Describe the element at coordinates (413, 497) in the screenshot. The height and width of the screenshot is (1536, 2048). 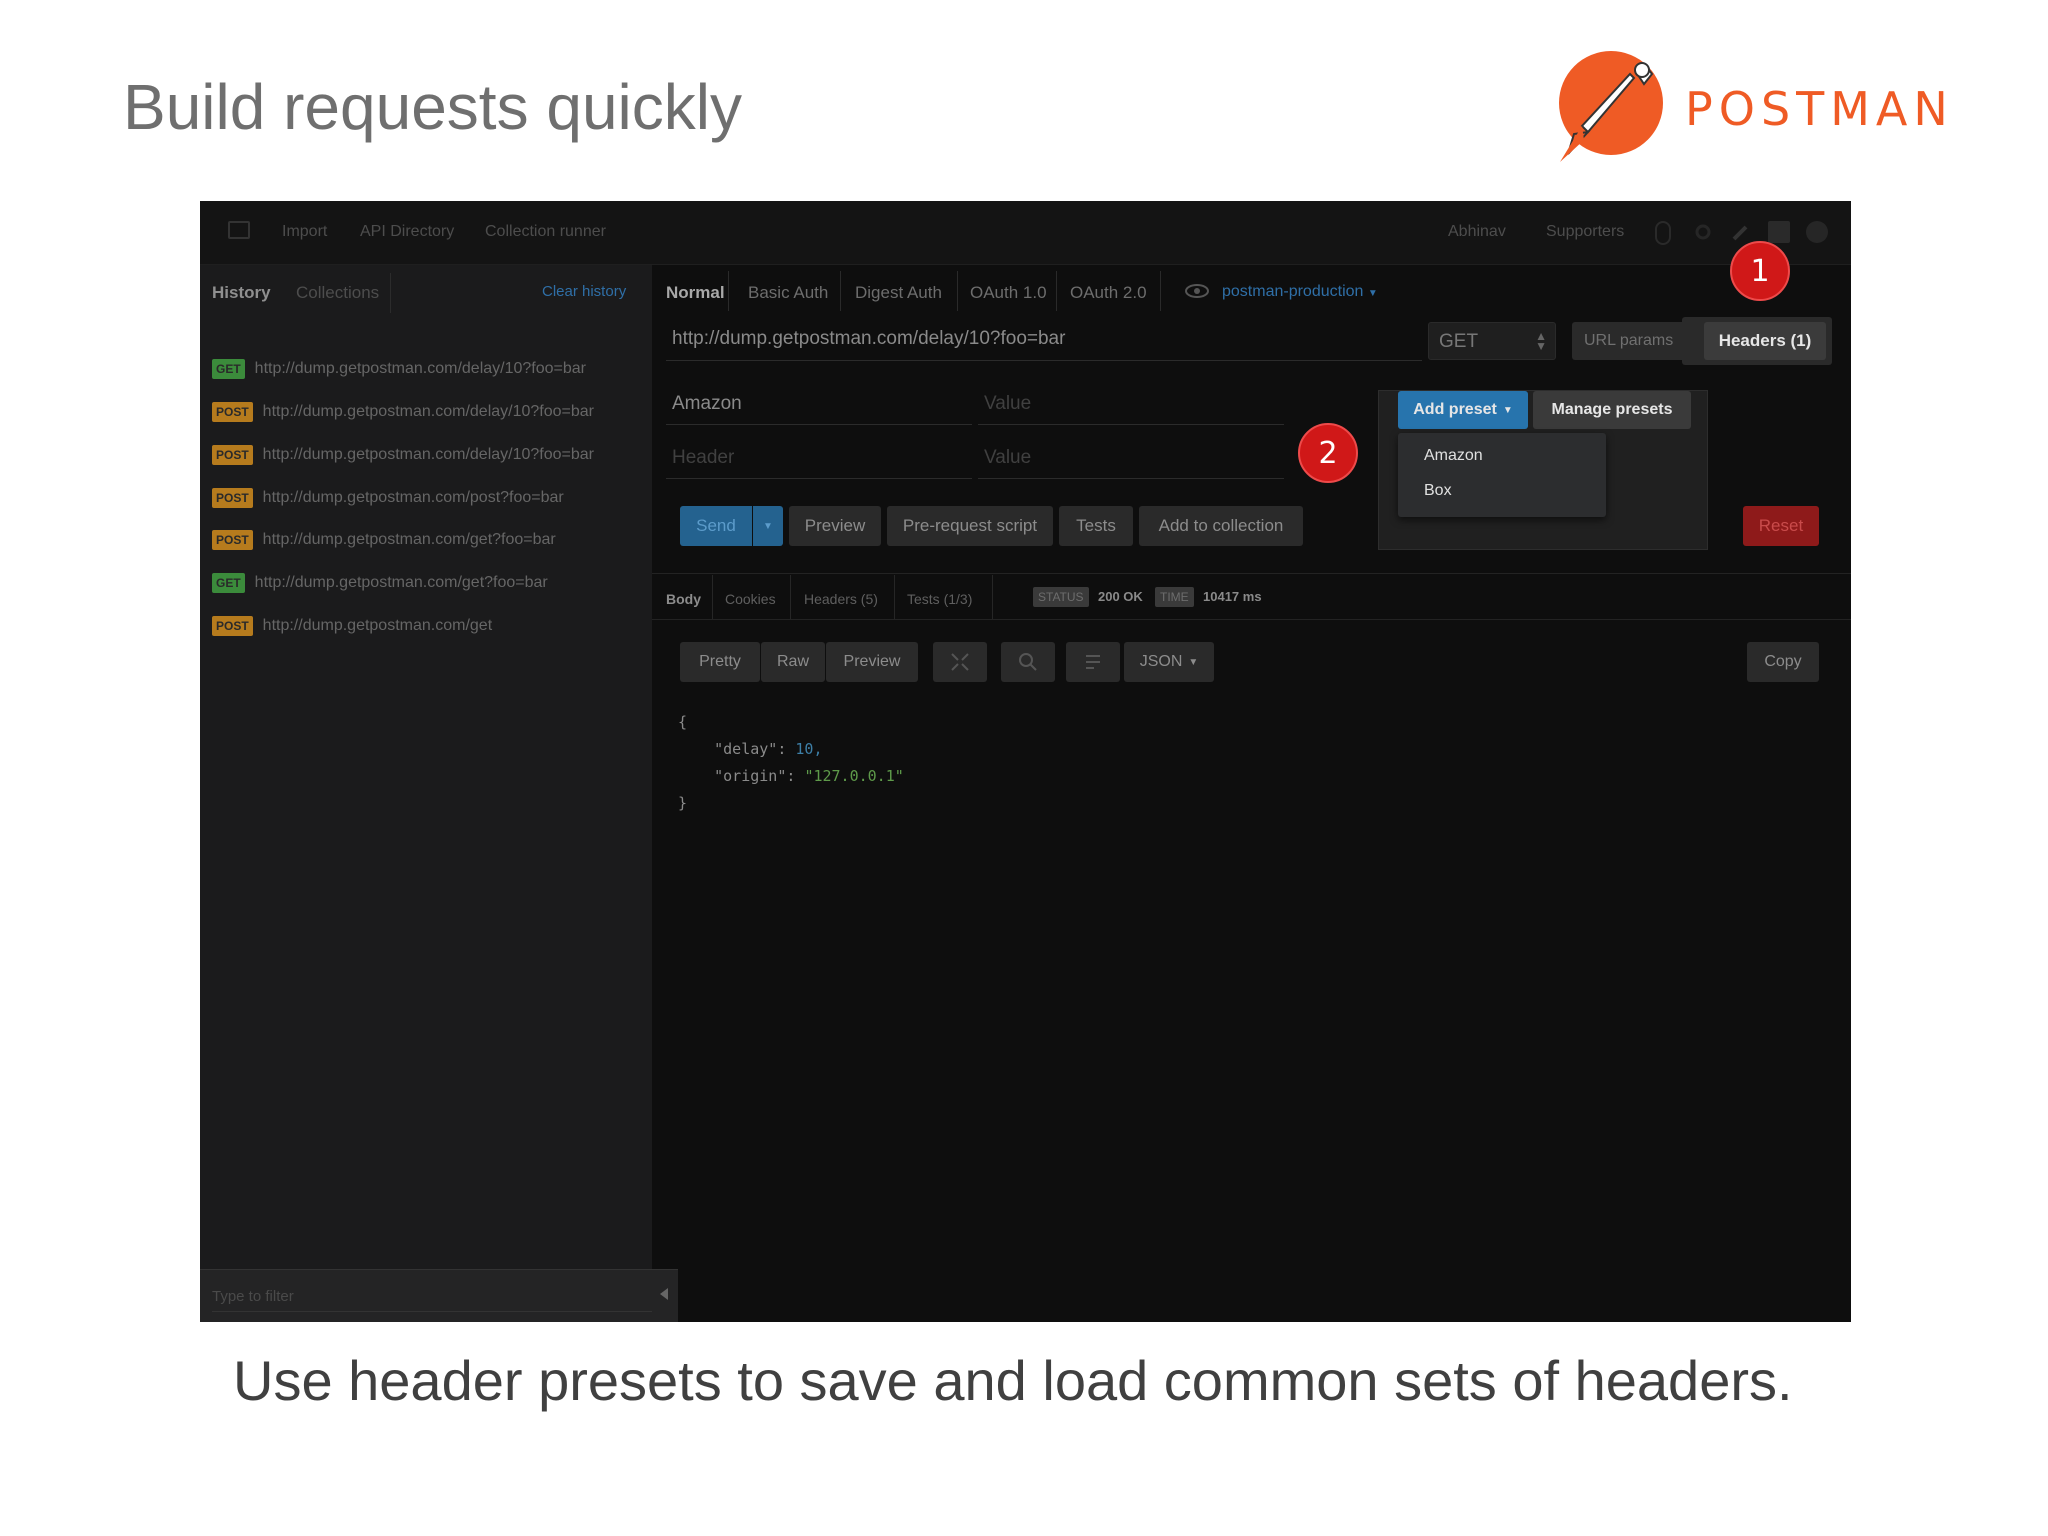
I see `history-url: http://dump.getpostman.com/post?foo=bar` at that location.